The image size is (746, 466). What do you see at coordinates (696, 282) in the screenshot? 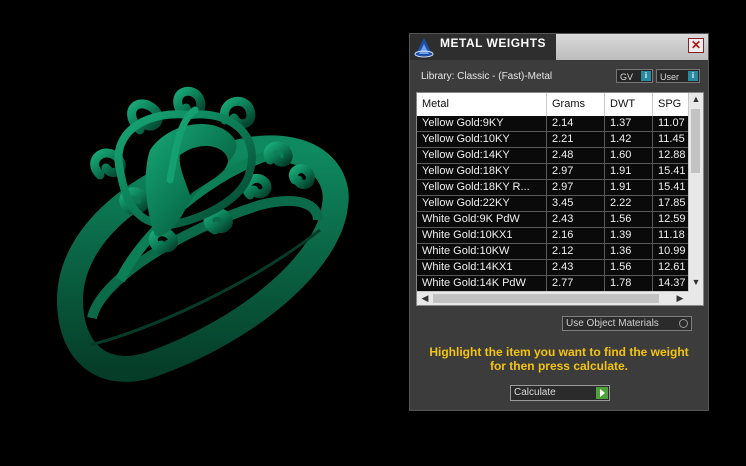
I see `scroll-down-icon: ▼` at bounding box center [696, 282].